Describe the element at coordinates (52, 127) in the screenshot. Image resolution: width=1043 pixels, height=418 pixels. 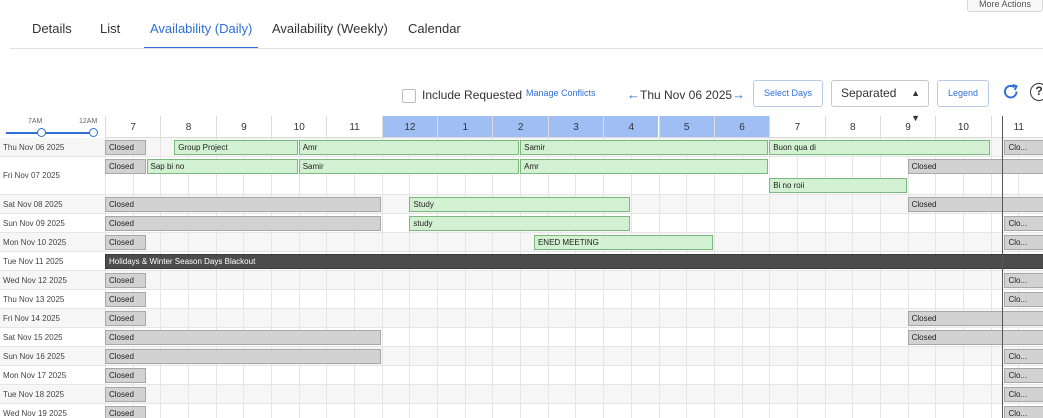
I see `time-range-slider: 7AM 12AM` at that location.